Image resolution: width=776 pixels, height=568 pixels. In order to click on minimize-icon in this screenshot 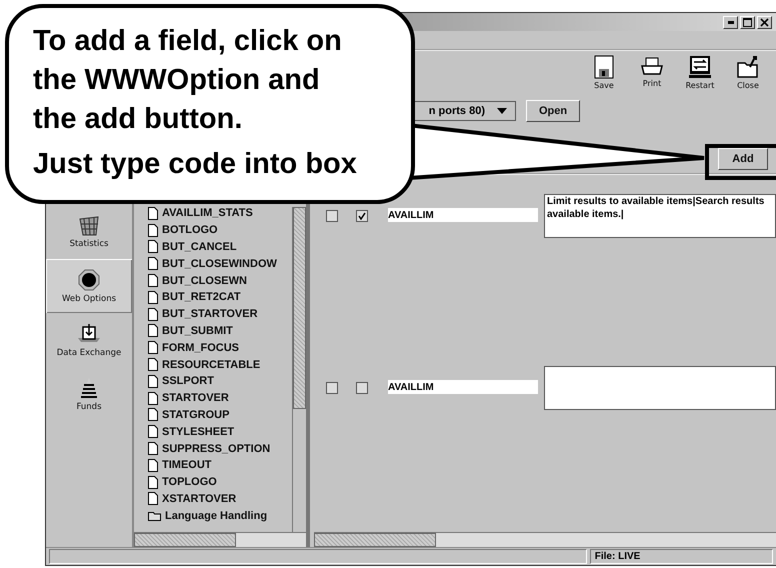, I will do `click(731, 22)`.